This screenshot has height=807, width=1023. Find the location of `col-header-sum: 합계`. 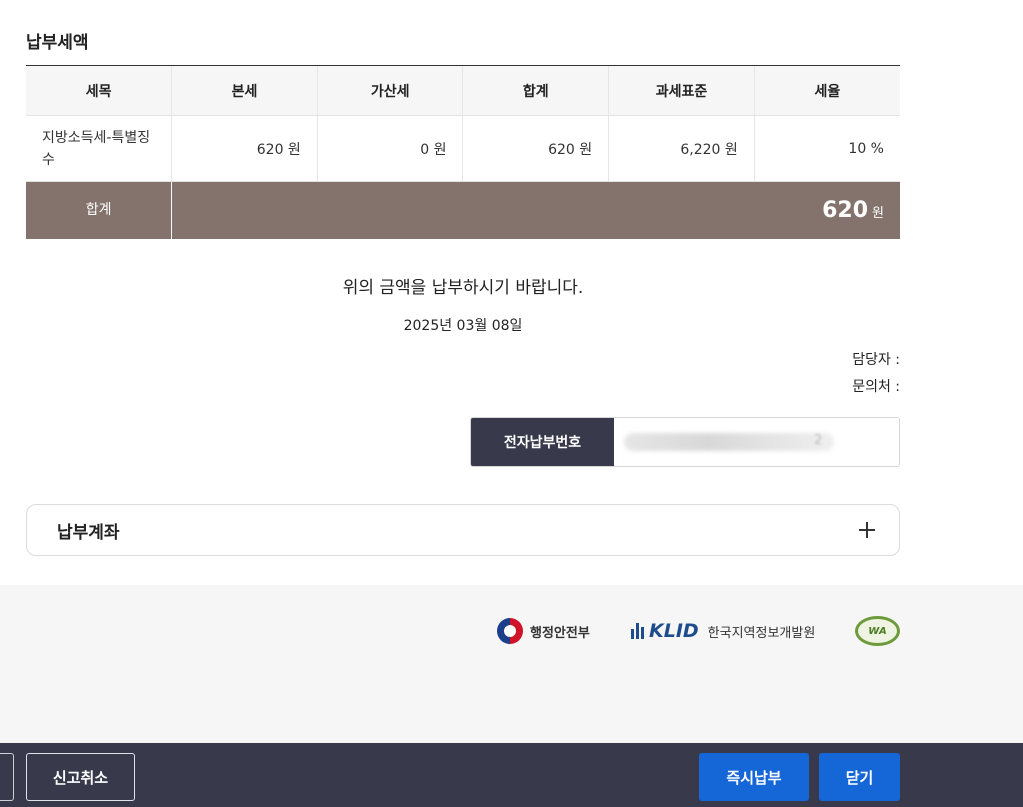

col-header-sum: 합계 is located at coordinates (535, 90).